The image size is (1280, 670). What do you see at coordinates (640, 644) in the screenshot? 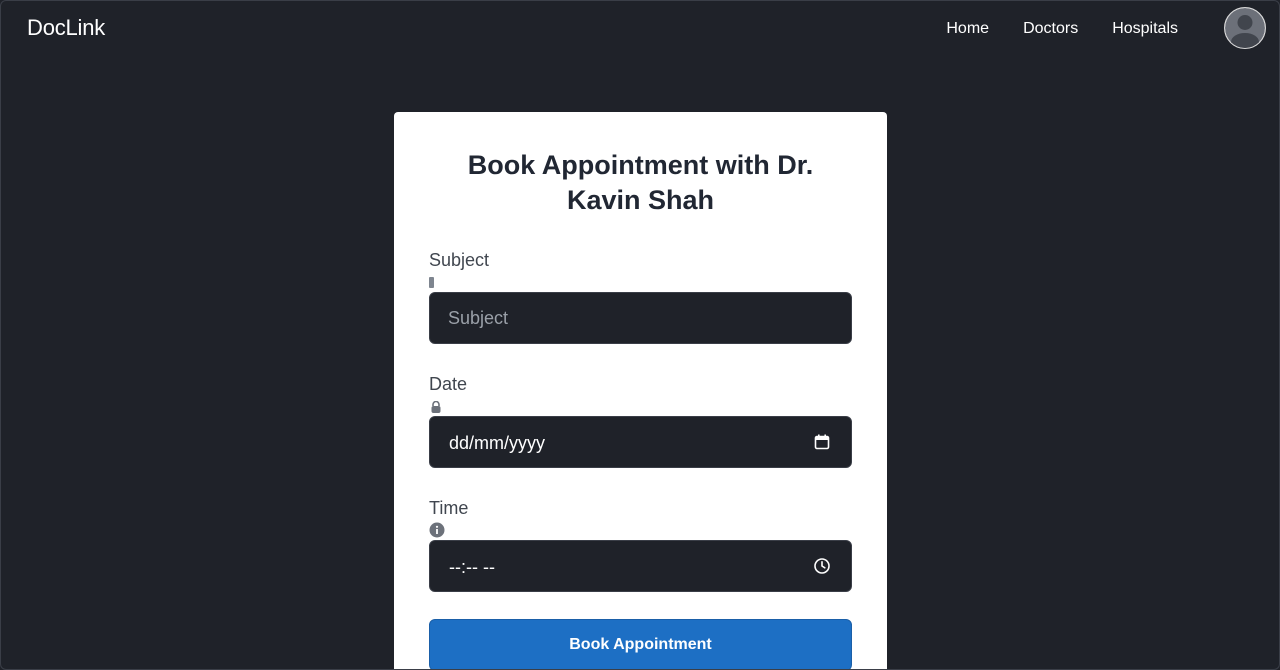
I see `book-appointment-button: Book Appointment` at bounding box center [640, 644].